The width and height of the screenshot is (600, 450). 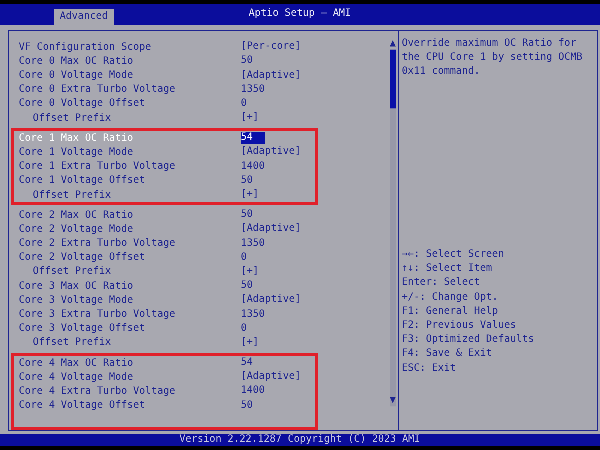 What do you see at coordinates (271, 47) in the screenshot?
I see `setting-value: [Per-core]` at bounding box center [271, 47].